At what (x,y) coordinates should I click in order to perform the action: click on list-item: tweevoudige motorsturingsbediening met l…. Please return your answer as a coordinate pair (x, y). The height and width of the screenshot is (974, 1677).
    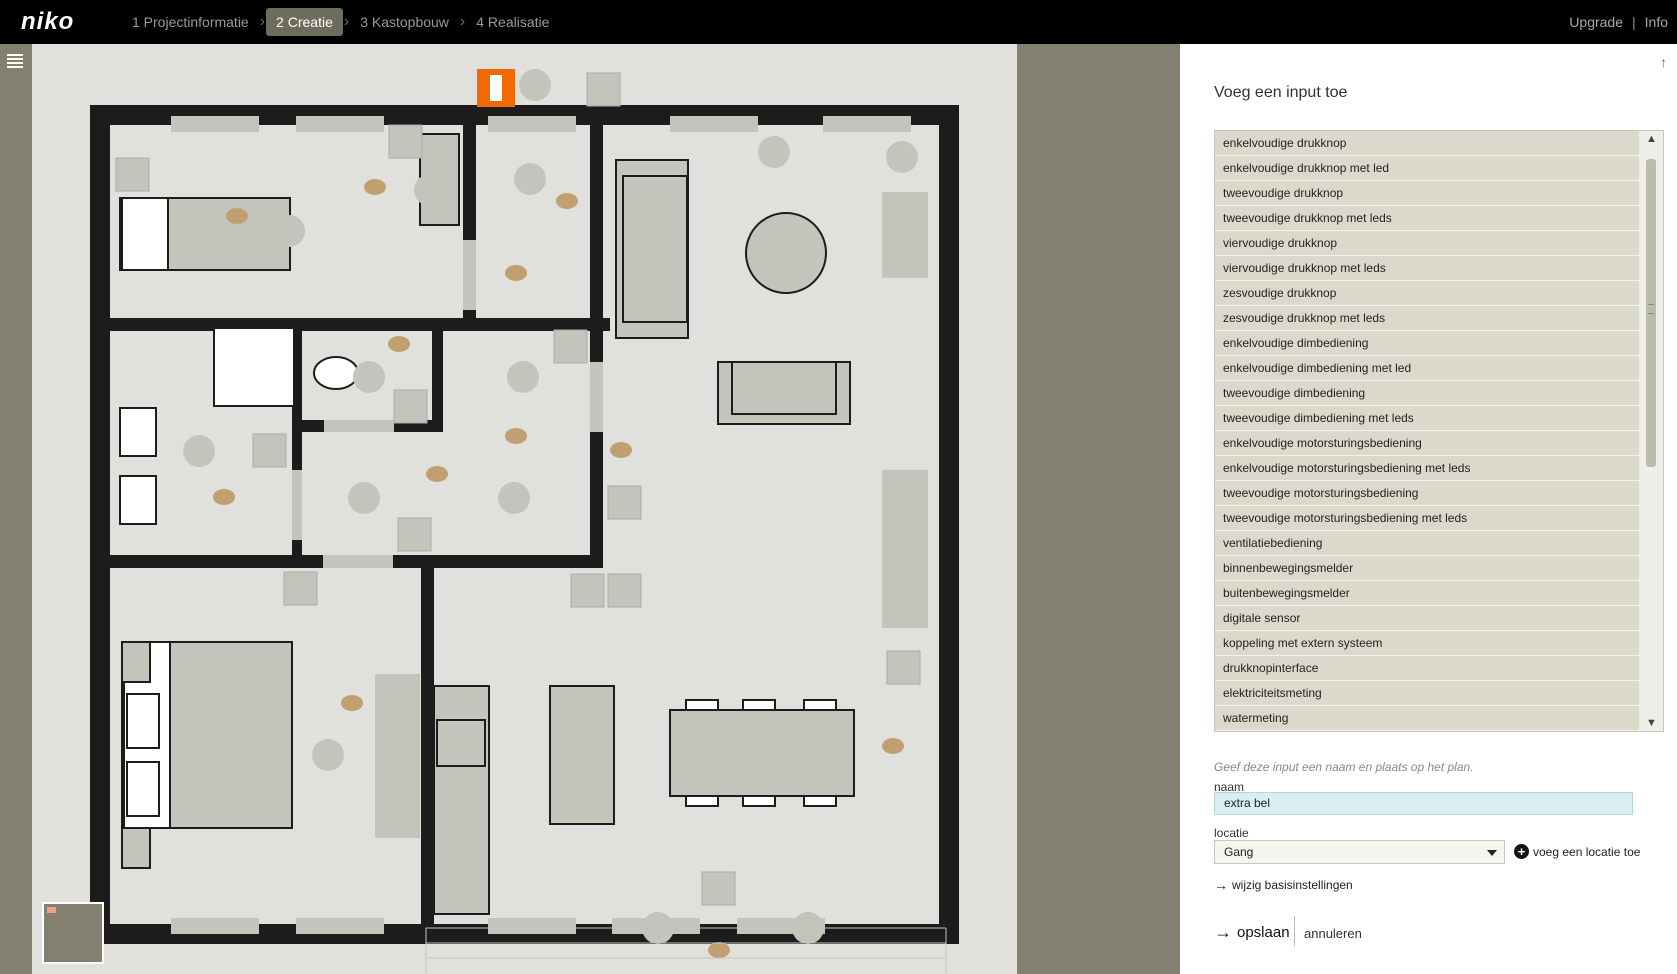
    Looking at the image, I should click on (1427, 518).